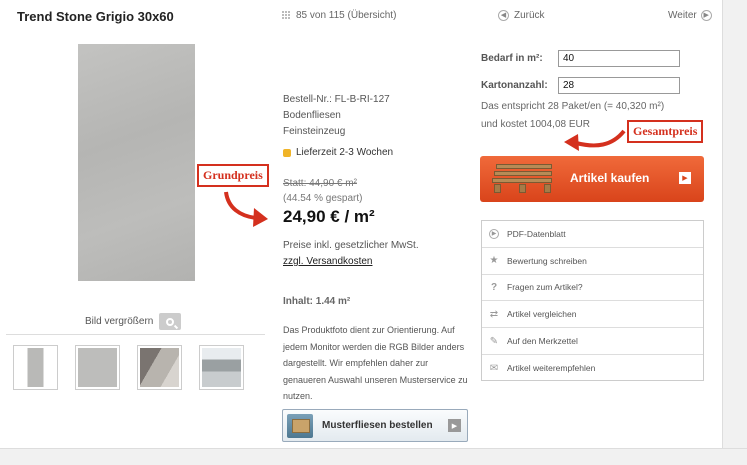 Image resolution: width=747 pixels, height=465 pixels. Describe the element at coordinates (286, 15) in the screenshot. I see `grid-icon` at that location.